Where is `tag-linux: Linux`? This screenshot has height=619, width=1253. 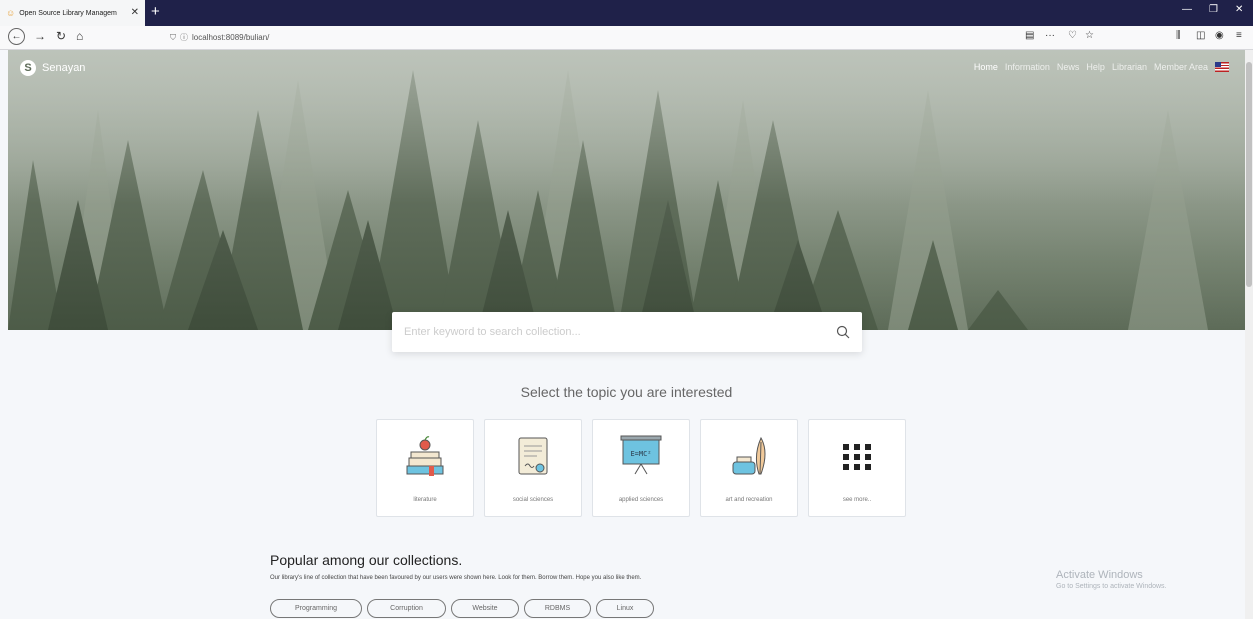 tag-linux: Linux is located at coordinates (625, 608).